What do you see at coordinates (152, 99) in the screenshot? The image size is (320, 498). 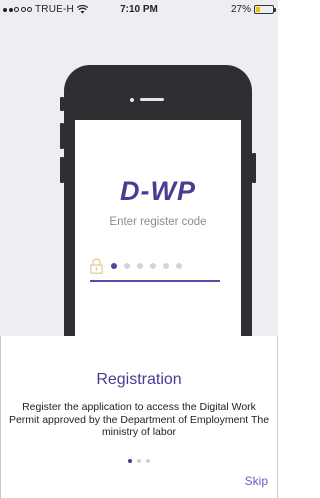 I see `phone-speaker` at bounding box center [152, 99].